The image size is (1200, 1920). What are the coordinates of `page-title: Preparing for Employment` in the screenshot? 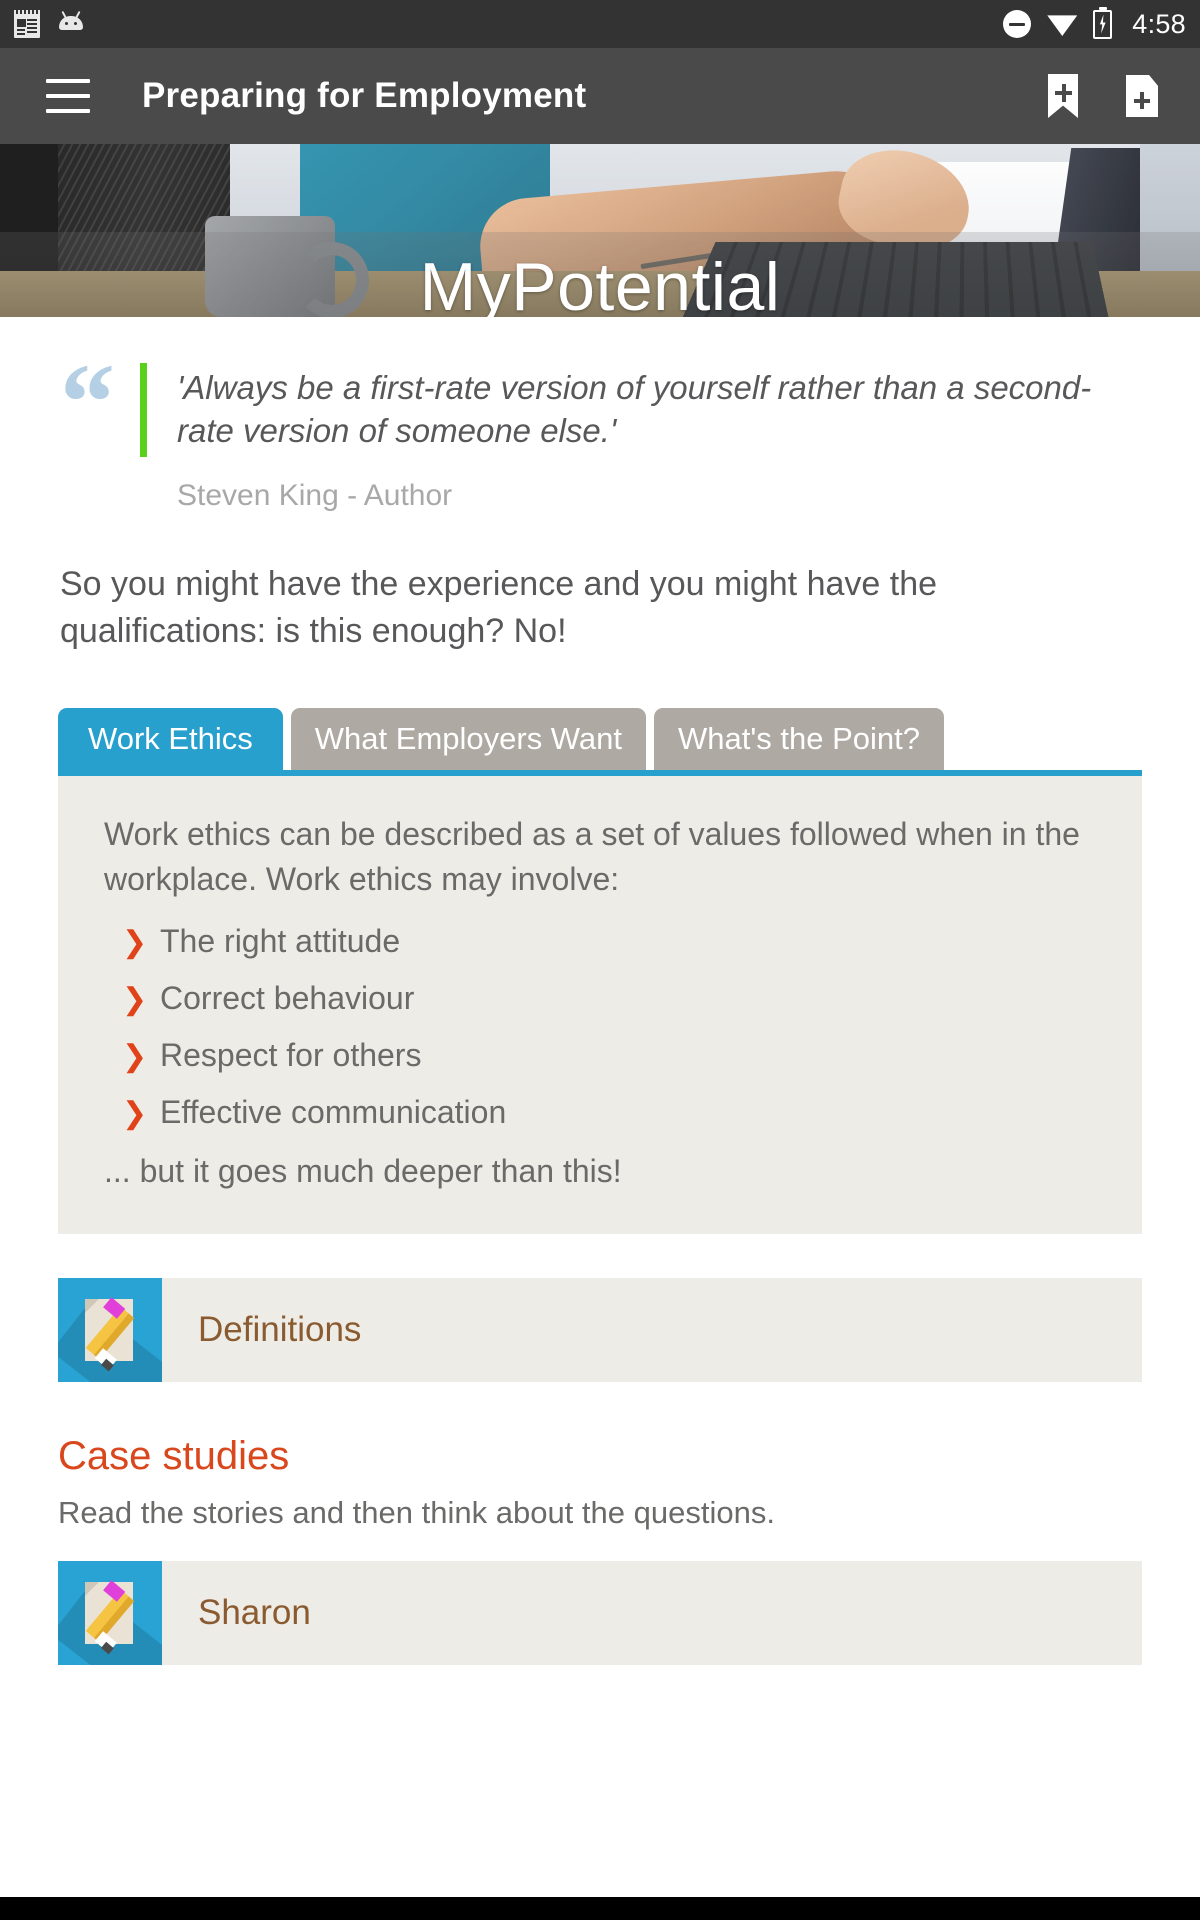 It's located at (364, 95).